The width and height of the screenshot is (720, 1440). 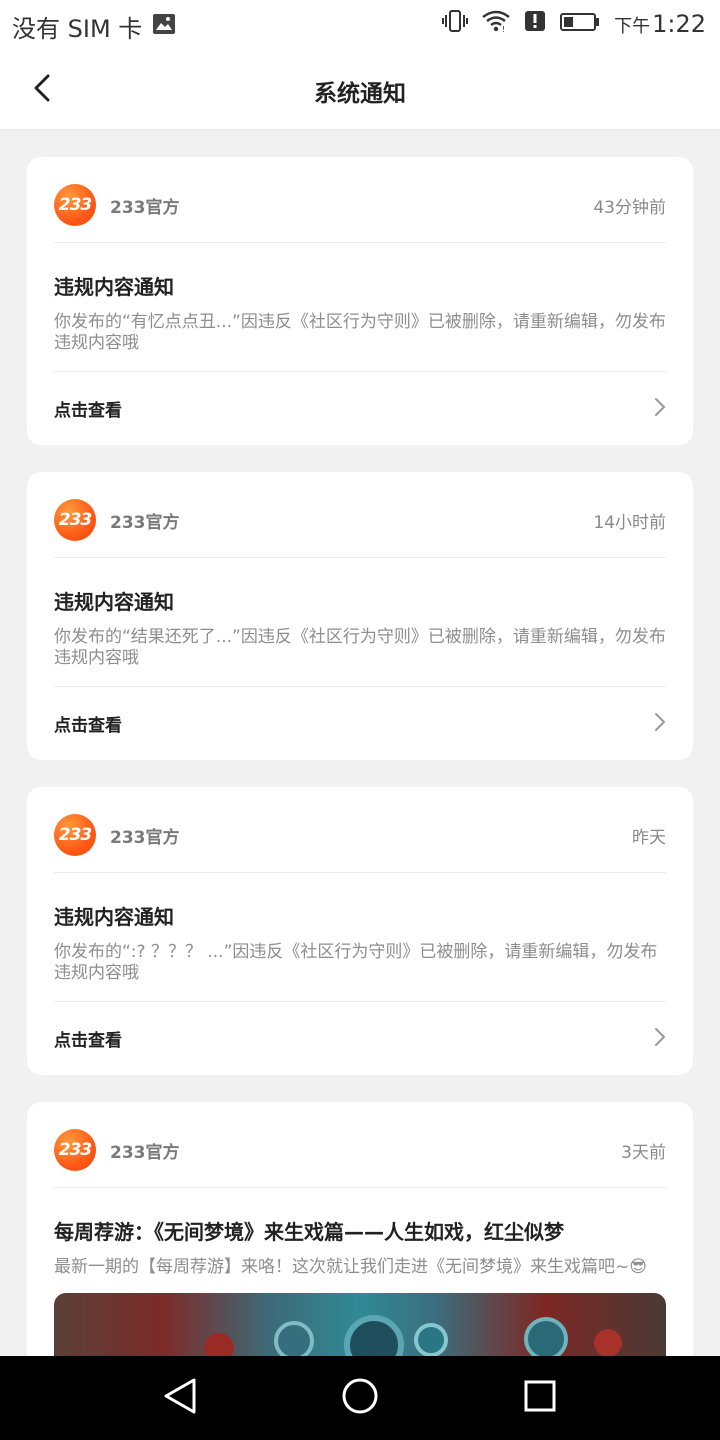 I want to click on card-header: 233 233官方 43分钟前, so click(x=360, y=205).